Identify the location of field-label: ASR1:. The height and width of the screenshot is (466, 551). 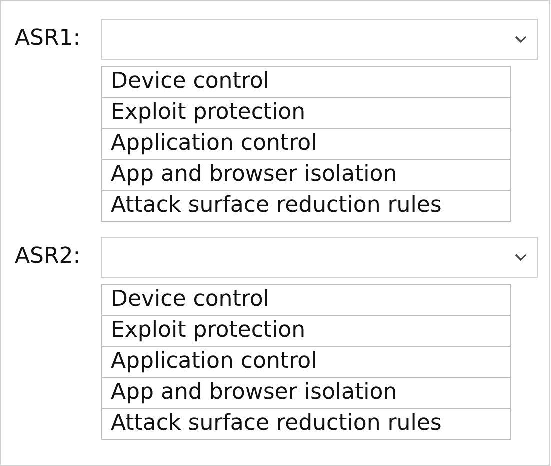
(48, 39).